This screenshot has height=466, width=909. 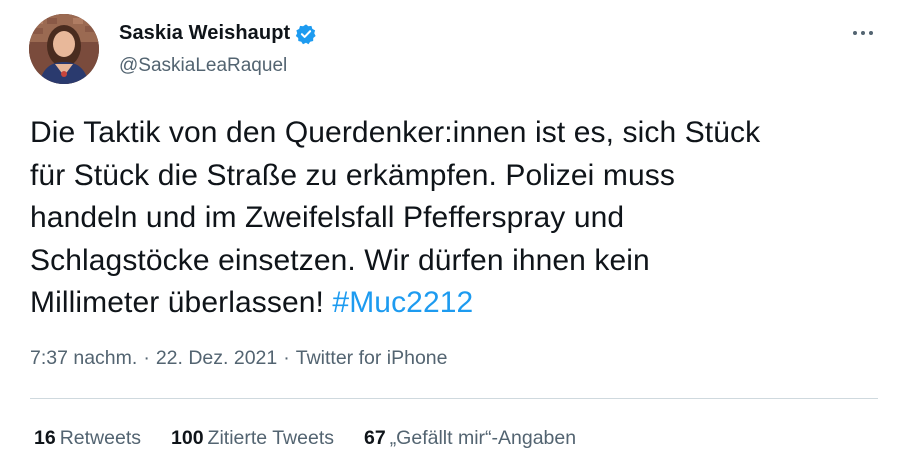 I want to click on quote-tweets-count: 100, so click(x=187, y=438).